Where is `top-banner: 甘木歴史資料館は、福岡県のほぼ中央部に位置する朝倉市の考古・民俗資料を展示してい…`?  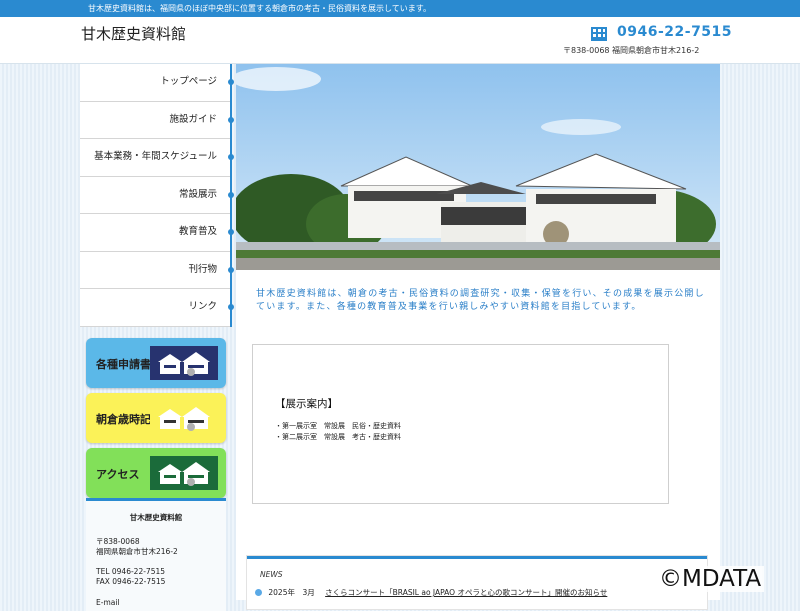 top-banner: 甘木歴史資料館は、福岡県のほぼ中央部に位置する朝倉市の考古・民俗資料を展示してい… is located at coordinates (400, 8).